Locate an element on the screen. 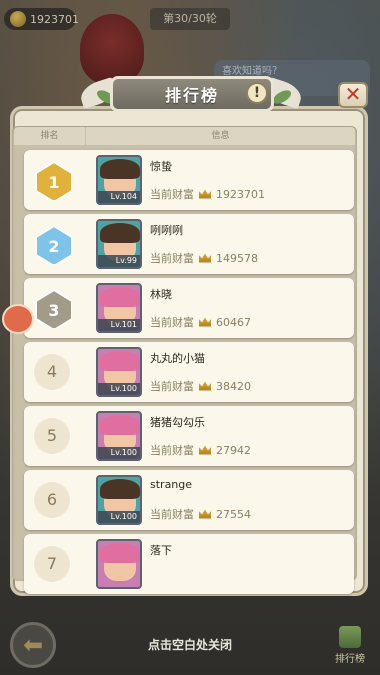 The height and width of the screenshot is (675, 380). svg-text: 3 is located at coordinates (53, 310).